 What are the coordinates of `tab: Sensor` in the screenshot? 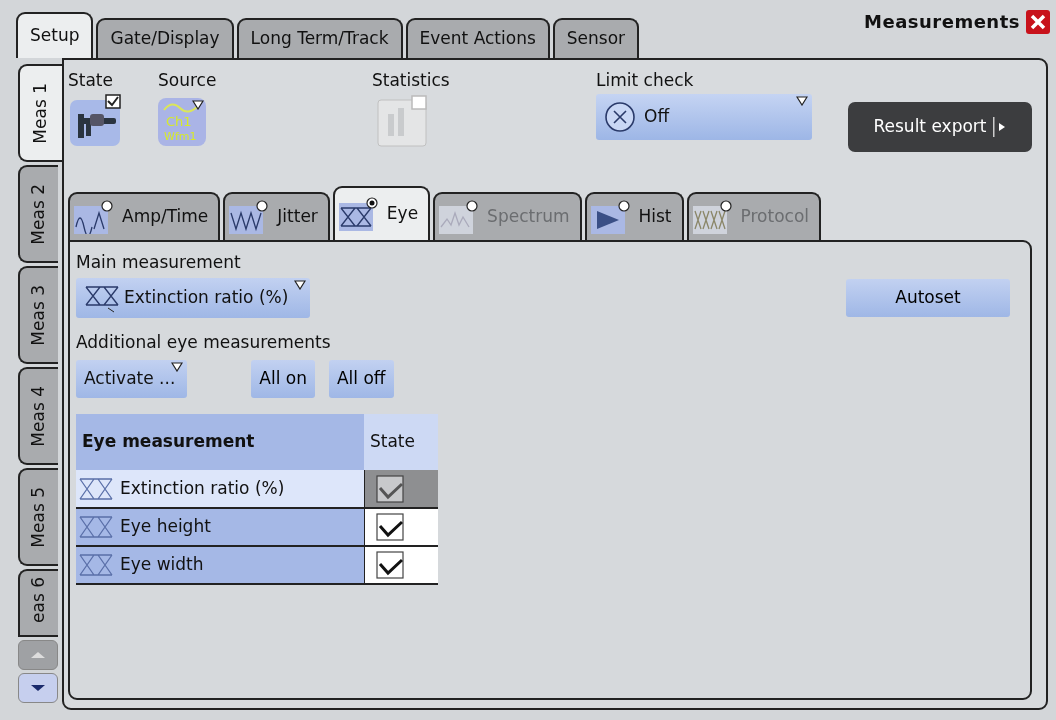 It's located at (596, 38).